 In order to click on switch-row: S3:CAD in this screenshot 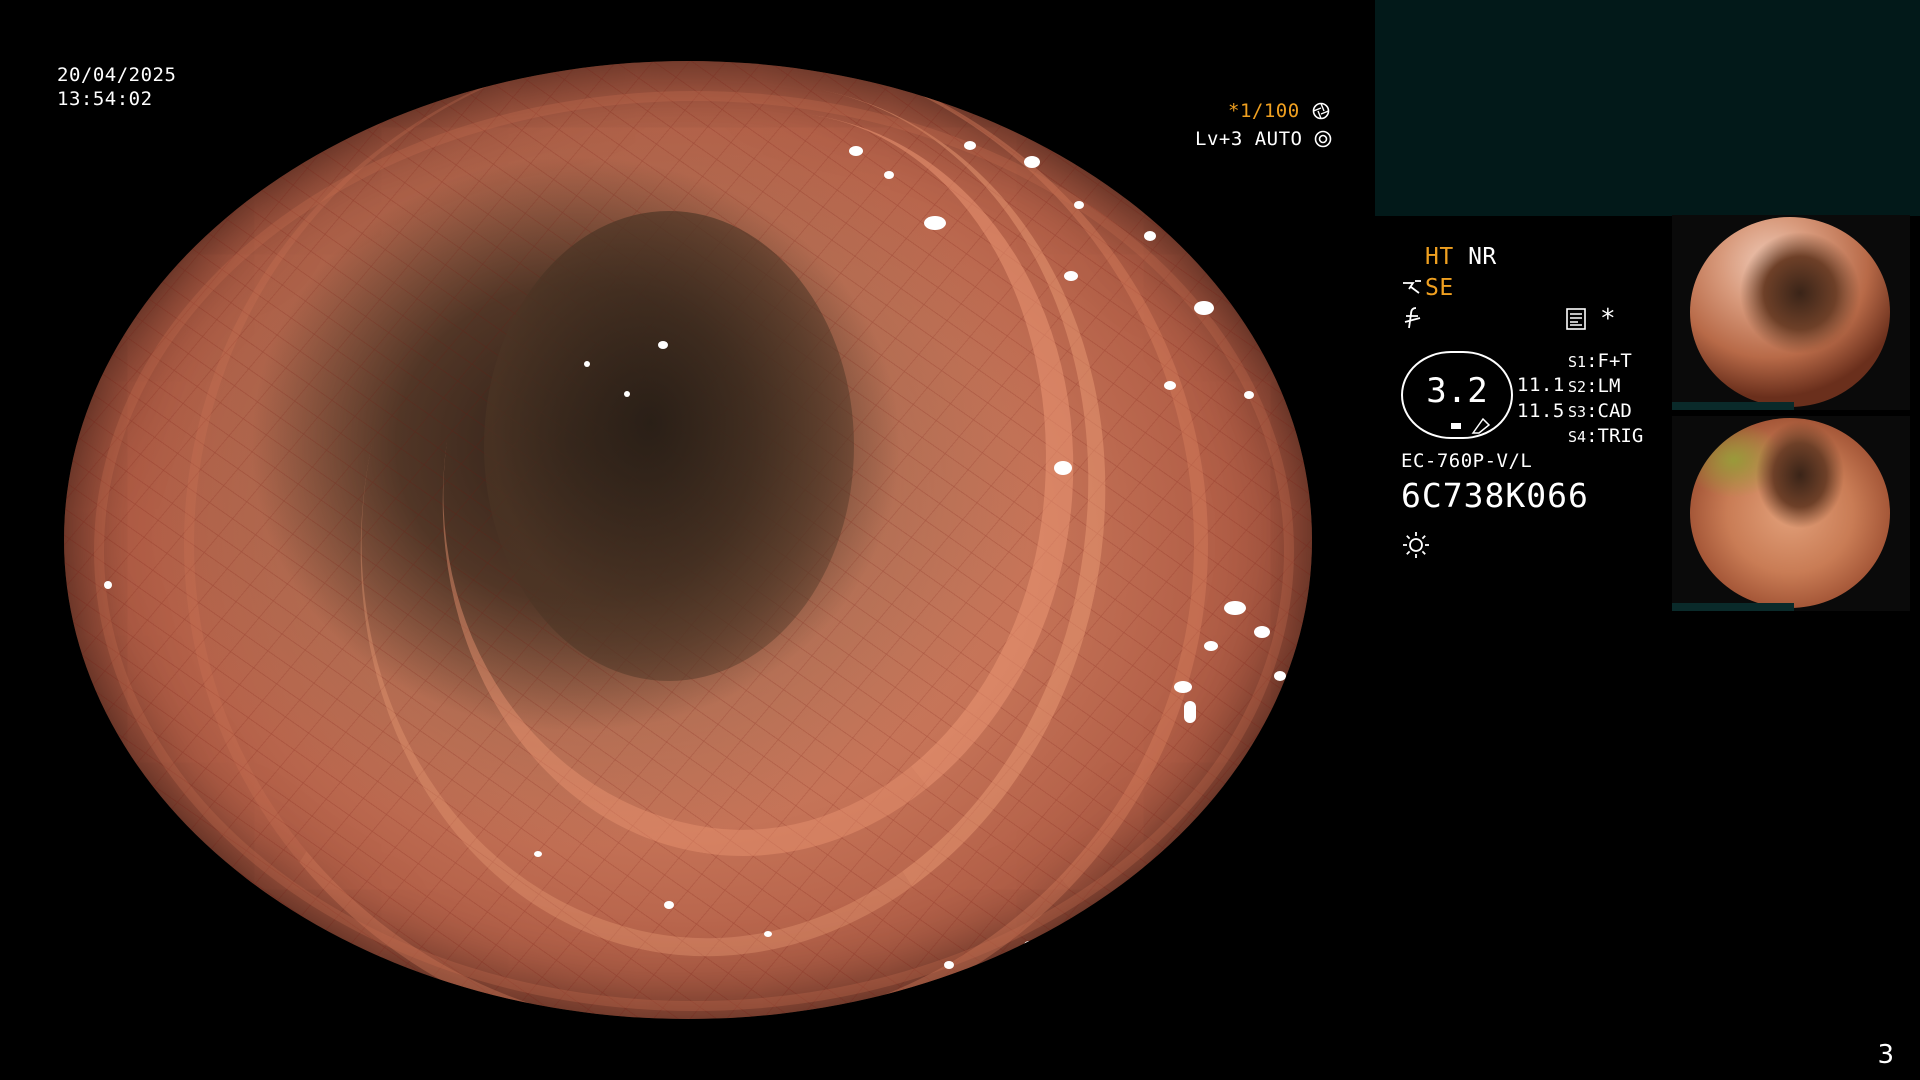, I will do `click(1600, 411)`.